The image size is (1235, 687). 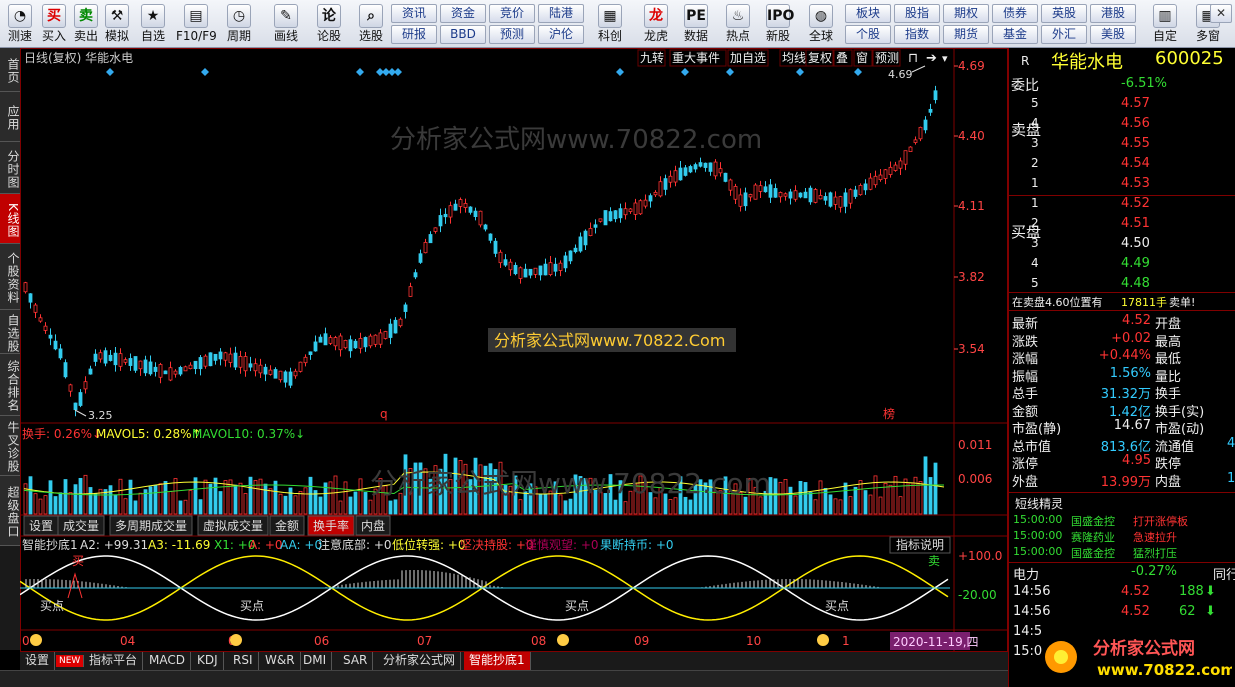 What do you see at coordinates (114, 661) in the screenshot?
I see `bottom-tab-2: 指标平台` at bounding box center [114, 661].